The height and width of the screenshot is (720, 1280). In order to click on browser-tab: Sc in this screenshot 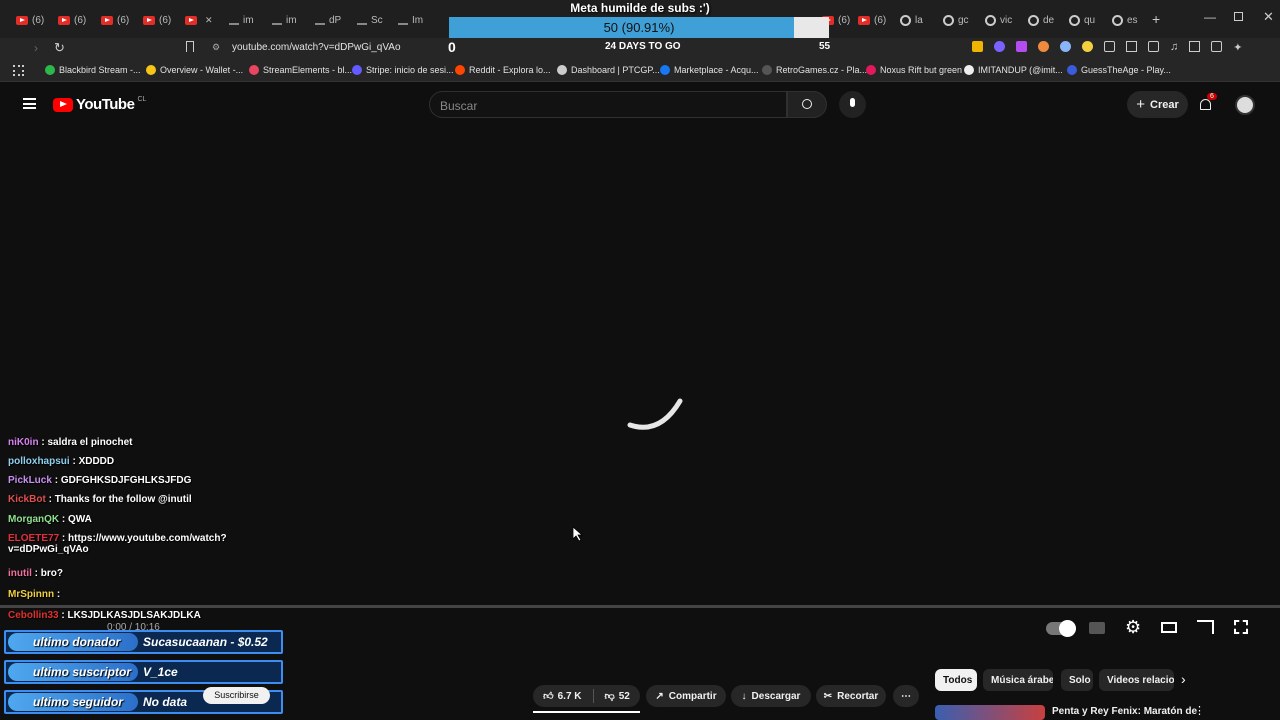, I will do `click(370, 20)`.